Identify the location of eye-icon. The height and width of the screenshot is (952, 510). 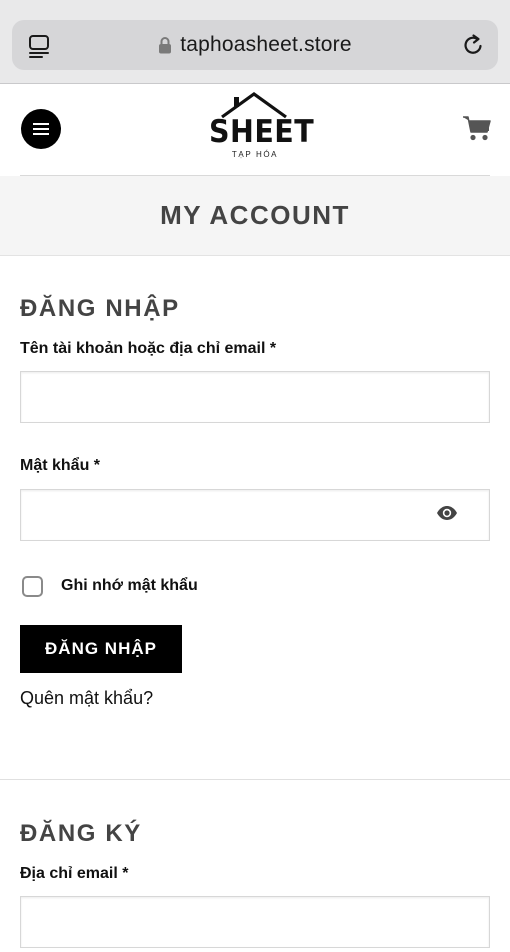
(447, 513).